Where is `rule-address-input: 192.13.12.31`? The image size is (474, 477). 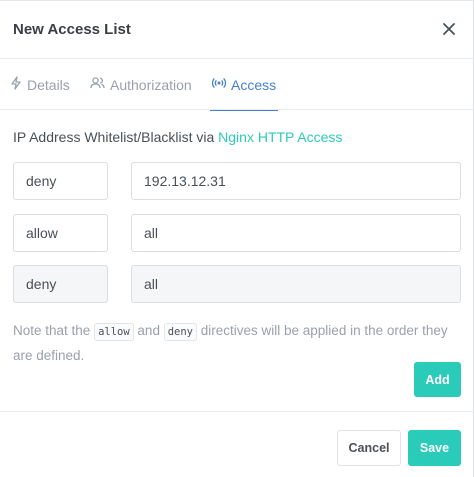 rule-address-input: 192.13.12.31 is located at coordinates (296, 181).